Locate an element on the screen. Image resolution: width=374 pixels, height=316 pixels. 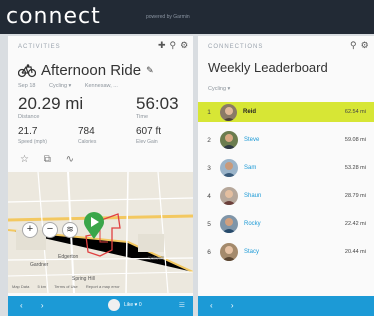
bicycle-icon is located at coordinates (27, 70).